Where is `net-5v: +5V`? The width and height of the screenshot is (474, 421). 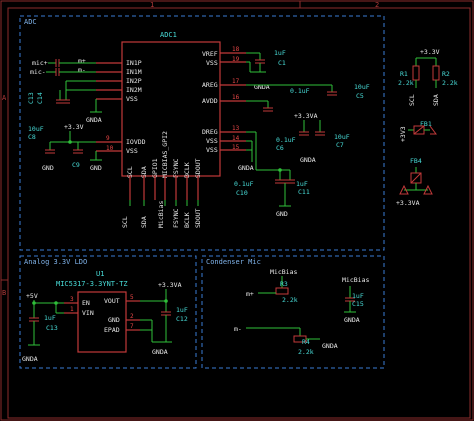
net-5v: +5V is located at coordinates (32, 296).